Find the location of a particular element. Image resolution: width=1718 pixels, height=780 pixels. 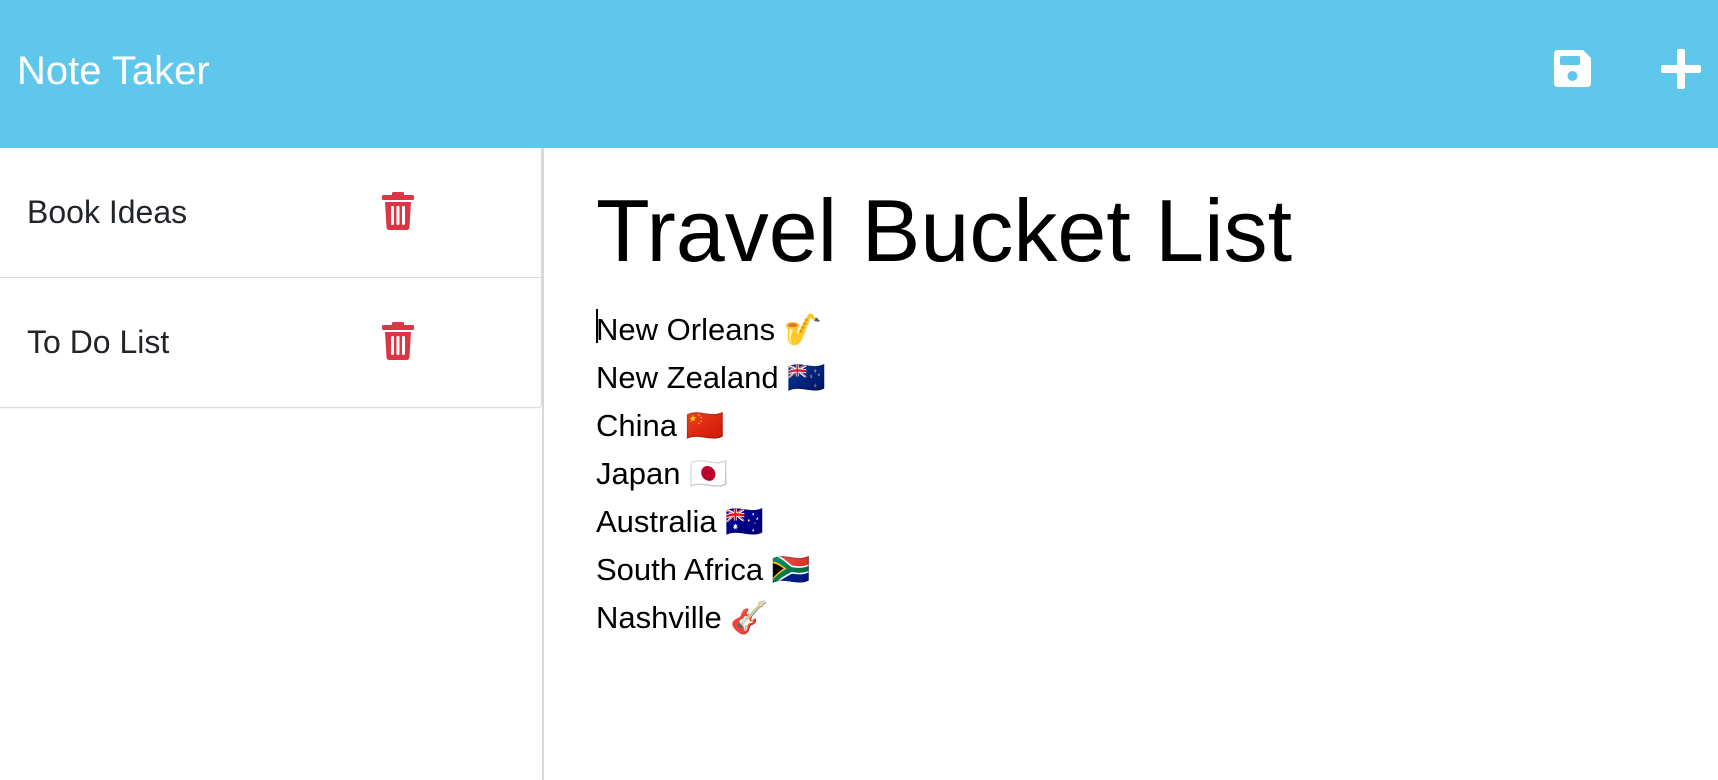

list-item: To Do List is located at coordinates (270, 342).